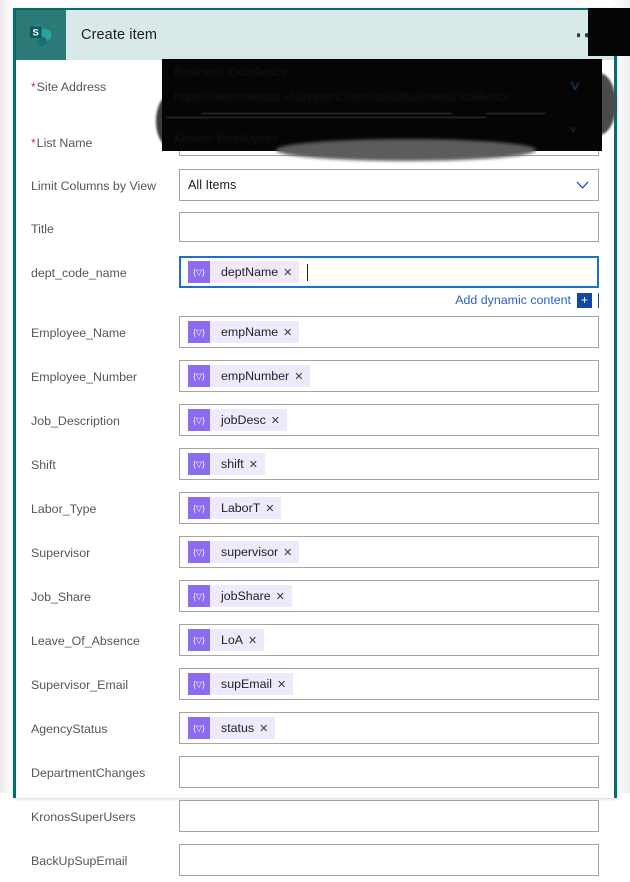 The height and width of the screenshot is (882, 630). Describe the element at coordinates (255, 376) in the screenshot. I see `token-label: empNumber` at that location.